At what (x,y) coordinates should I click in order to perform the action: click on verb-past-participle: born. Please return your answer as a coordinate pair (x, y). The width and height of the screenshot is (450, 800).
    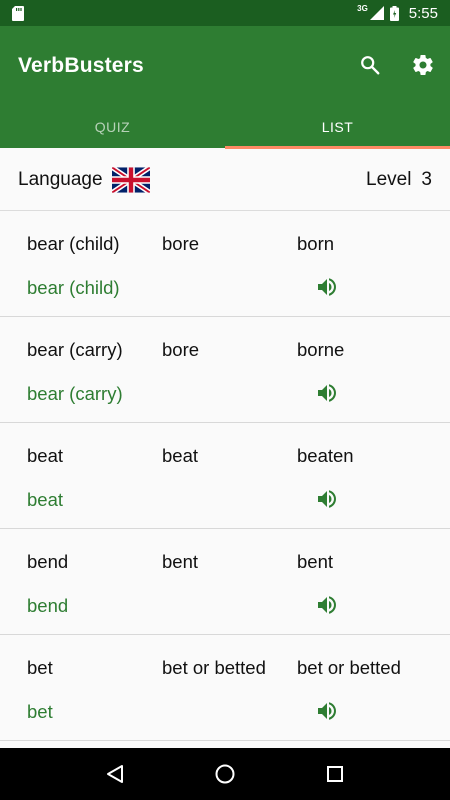
    Looking at the image, I should click on (316, 243).